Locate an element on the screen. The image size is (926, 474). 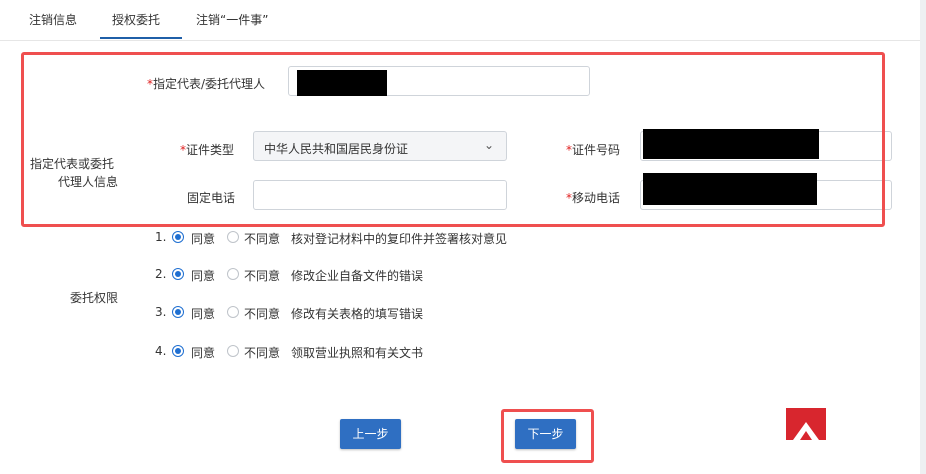
permission-text: 修改企业自备文件的错误 is located at coordinates (357, 276).